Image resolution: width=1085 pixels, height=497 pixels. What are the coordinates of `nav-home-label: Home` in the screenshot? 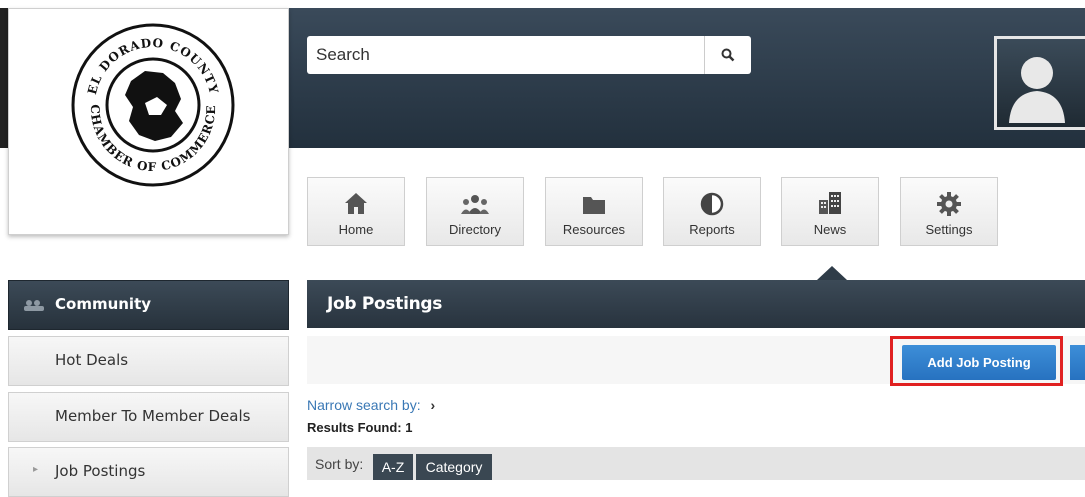 It's located at (356, 229).